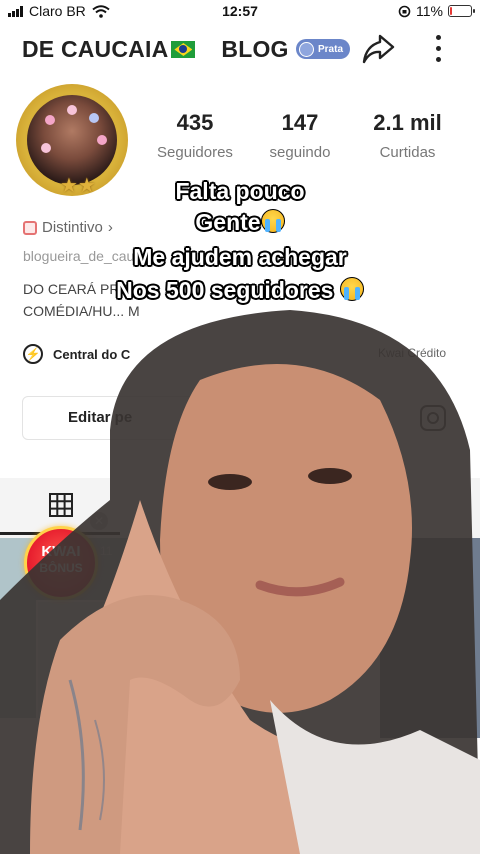 This screenshot has width=480, height=854. What do you see at coordinates (228, 222) in the screenshot?
I see `caption-text: Gente` at bounding box center [228, 222].